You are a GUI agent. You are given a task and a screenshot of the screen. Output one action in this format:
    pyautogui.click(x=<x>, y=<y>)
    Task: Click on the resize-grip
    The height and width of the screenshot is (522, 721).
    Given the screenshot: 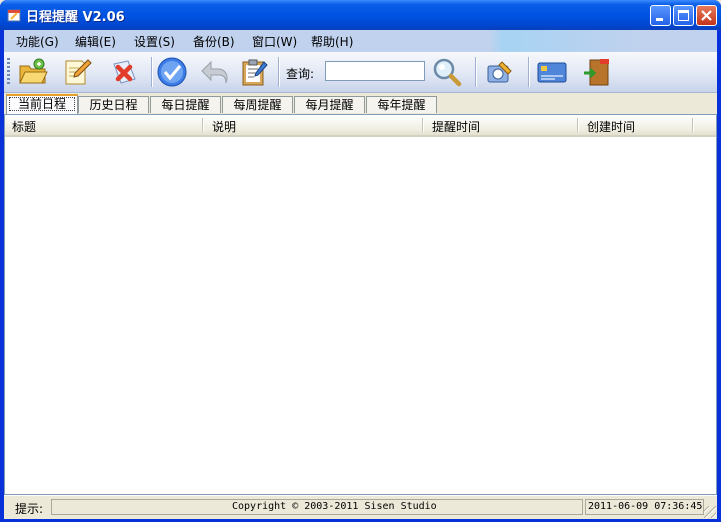 What is the action you would take?
    pyautogui.click(x=710, y=512)
    